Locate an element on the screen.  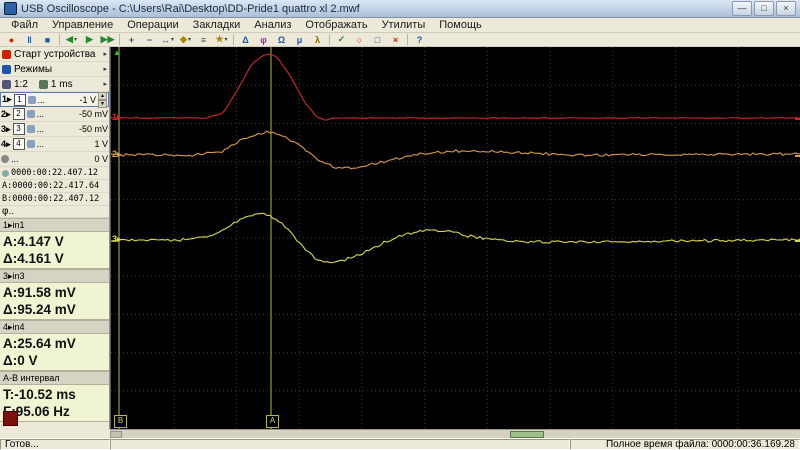
toolbar-icon-play: ▶ is located at coordinates (89, 39).